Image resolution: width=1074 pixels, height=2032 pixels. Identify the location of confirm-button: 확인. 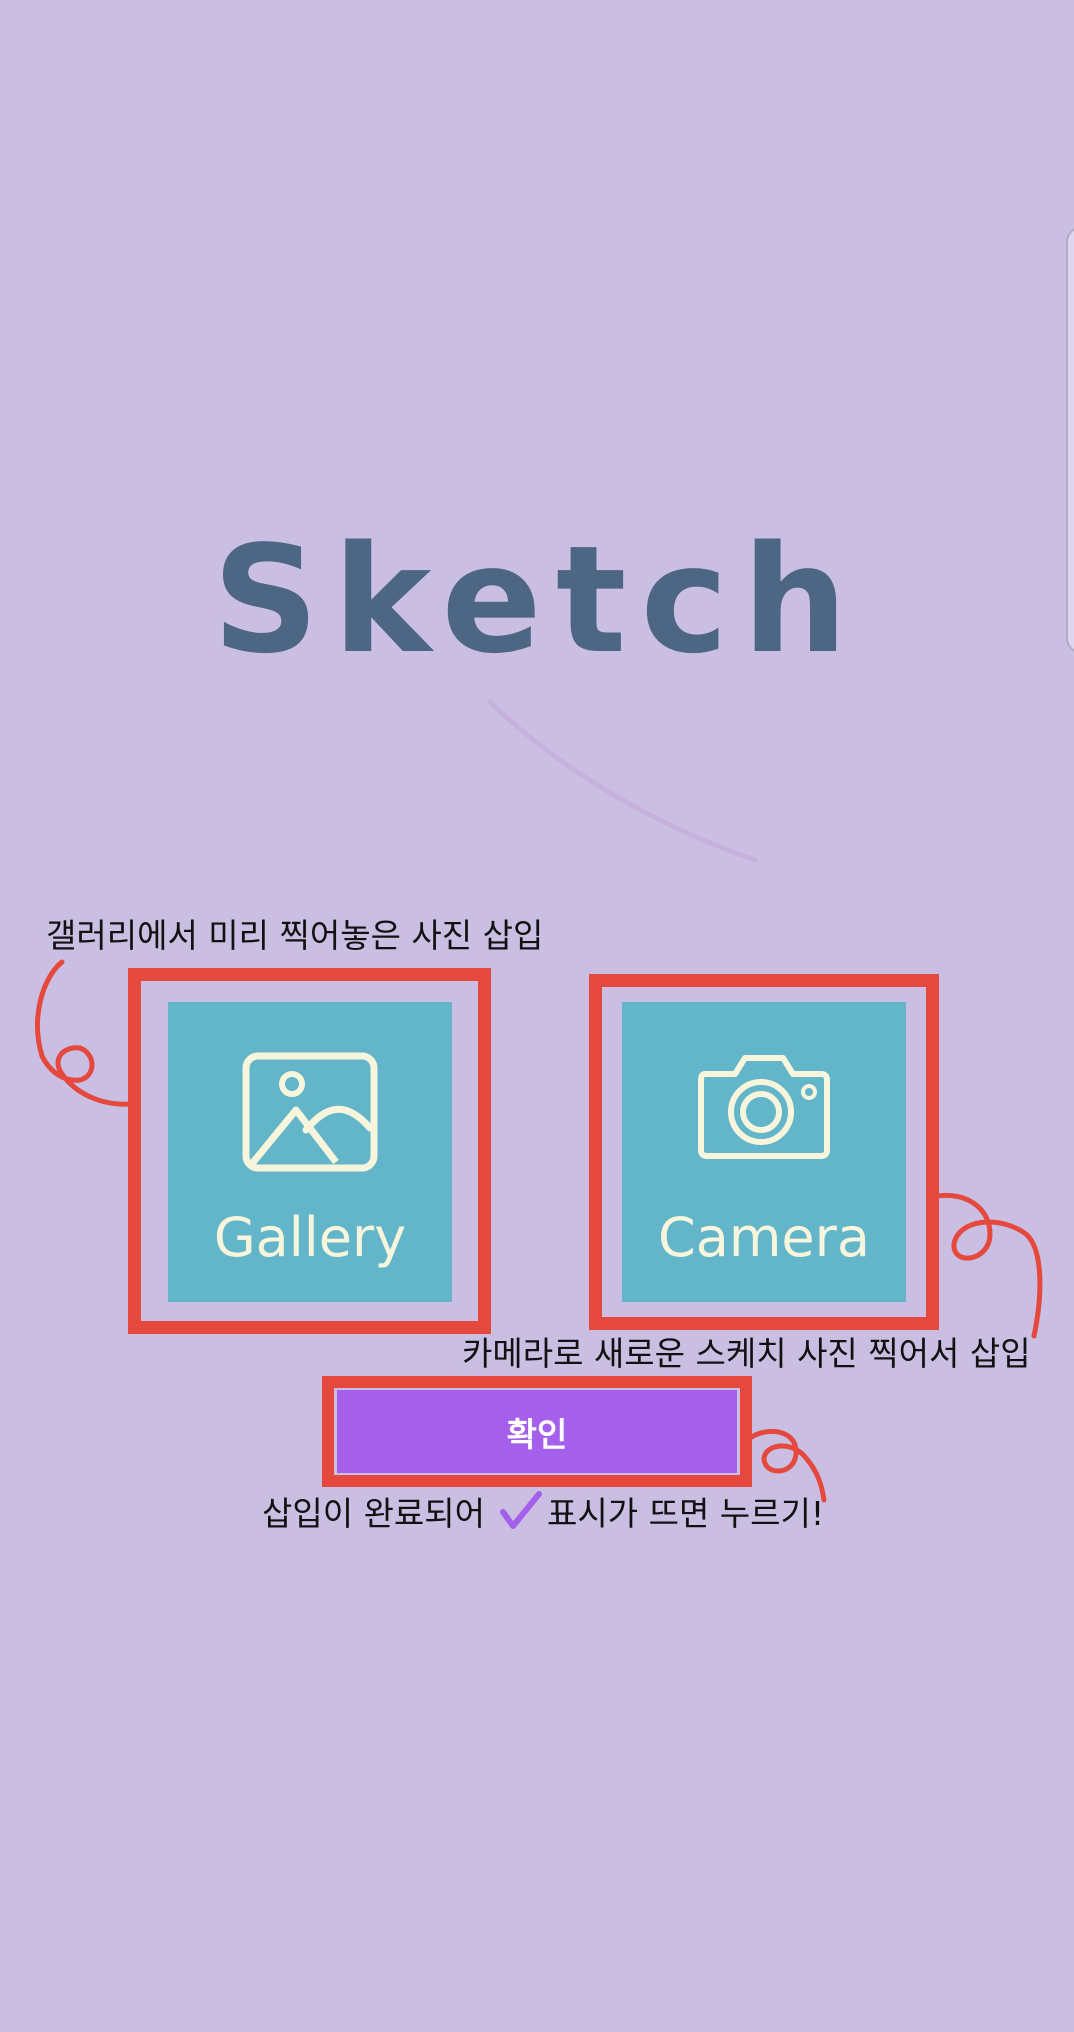
(537, 1431).